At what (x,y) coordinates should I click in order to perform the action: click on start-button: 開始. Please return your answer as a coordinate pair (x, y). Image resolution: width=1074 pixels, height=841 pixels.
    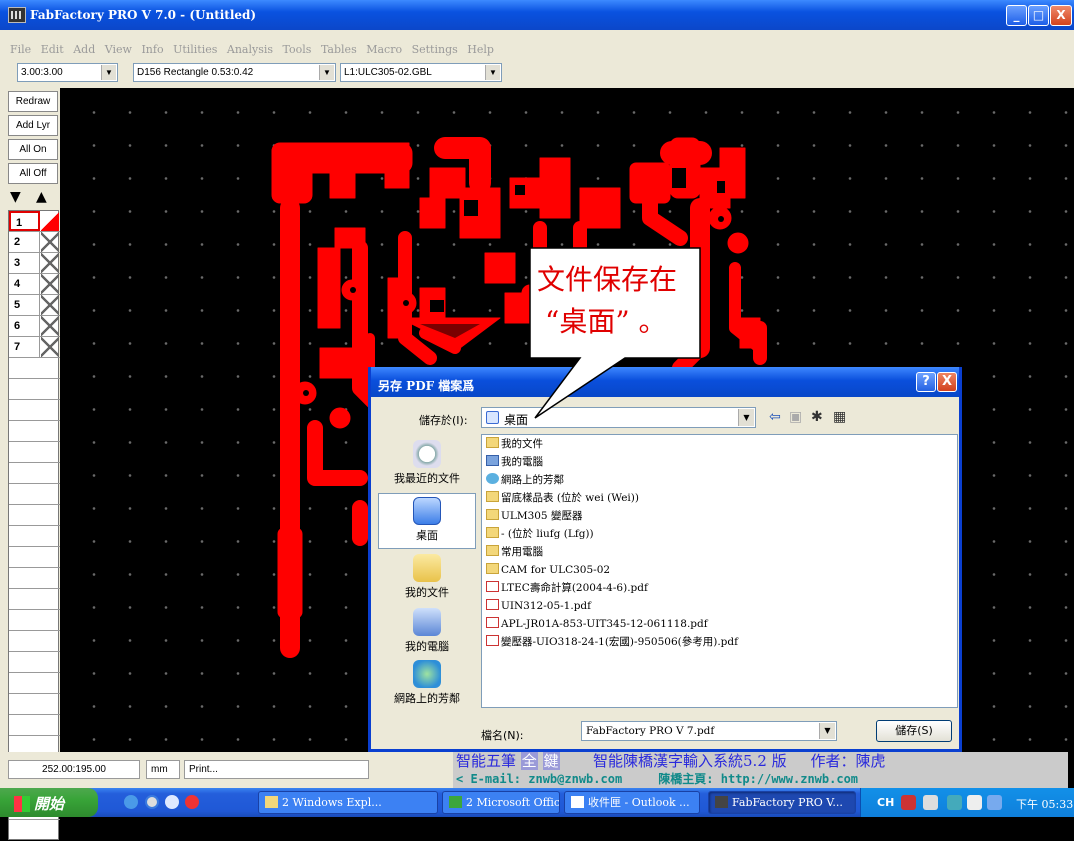
    Looking at the image, I should click on (49, 802).